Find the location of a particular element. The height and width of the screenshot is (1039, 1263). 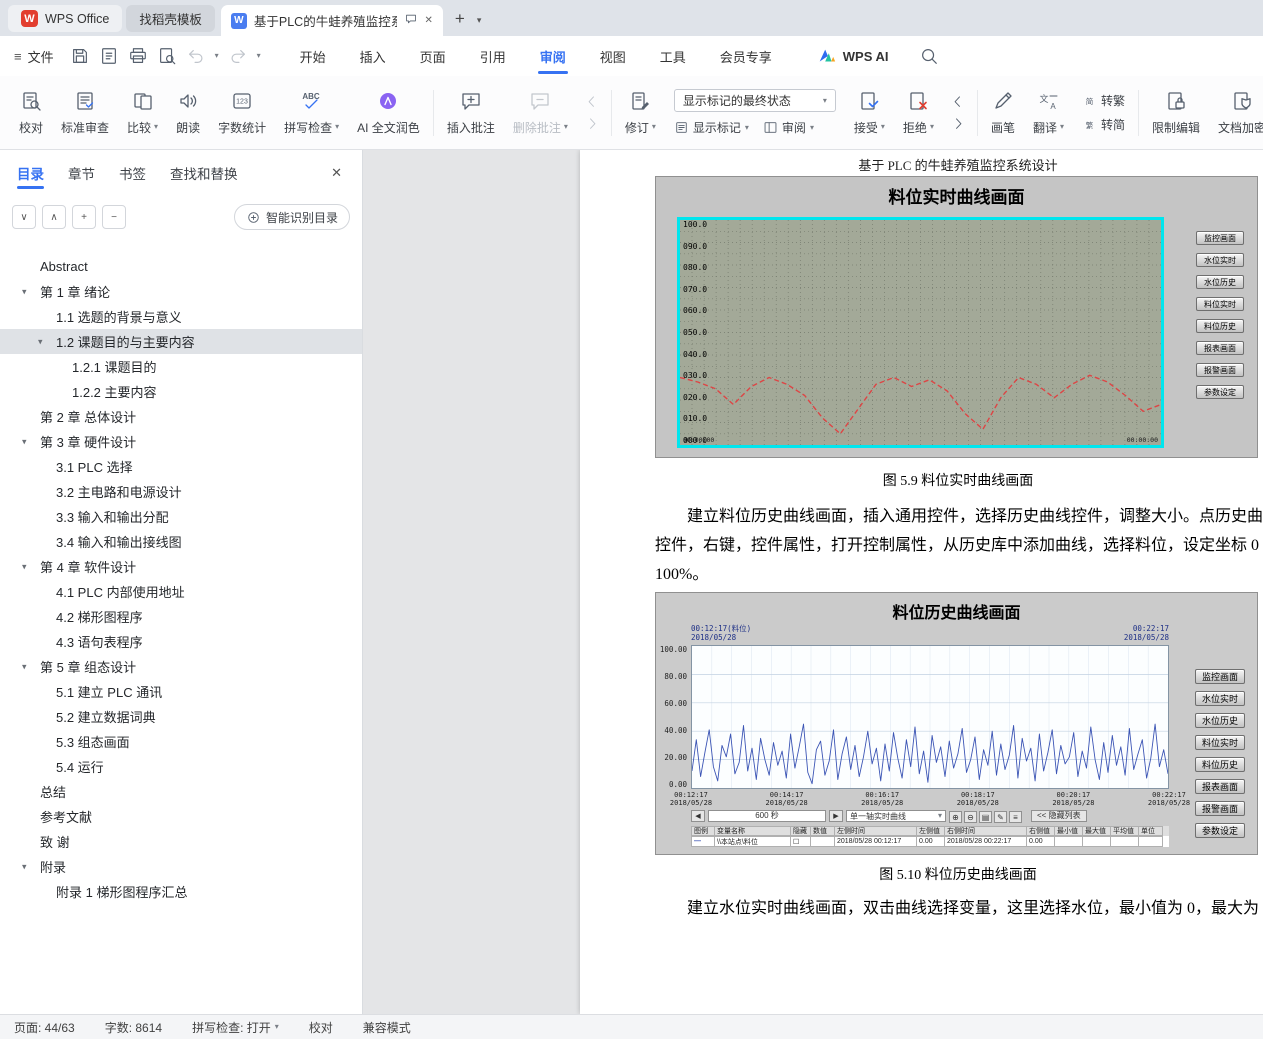

file-menu-button: ≡ 文件 is located at coordinates (34, 56).